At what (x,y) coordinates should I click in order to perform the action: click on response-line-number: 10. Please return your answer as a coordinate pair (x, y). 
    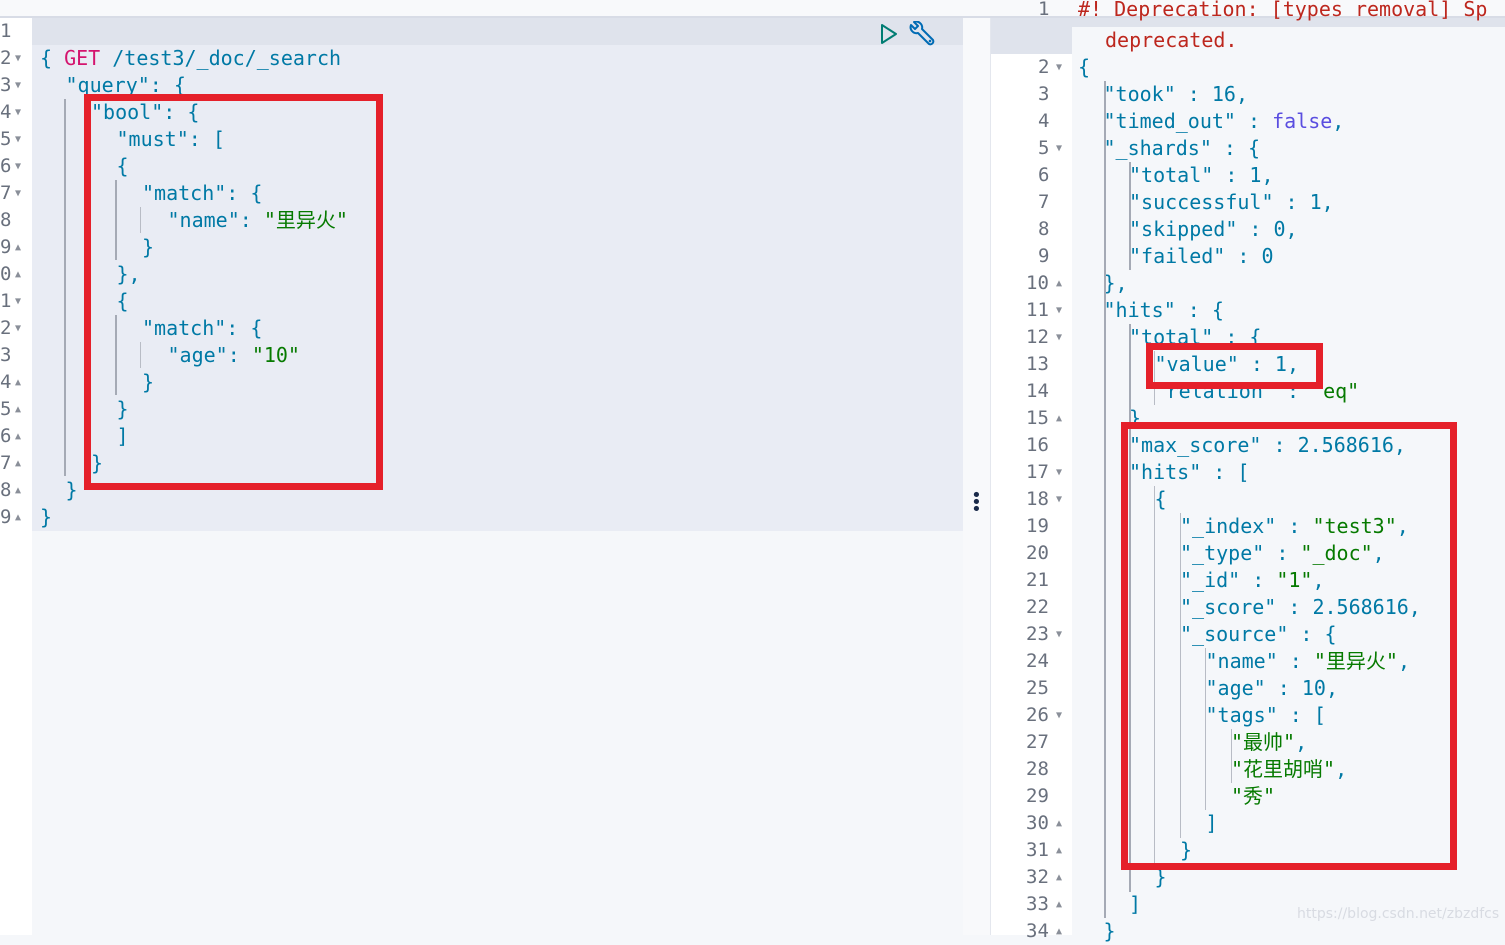
    Looking at the image, I should click on (1037, 283).